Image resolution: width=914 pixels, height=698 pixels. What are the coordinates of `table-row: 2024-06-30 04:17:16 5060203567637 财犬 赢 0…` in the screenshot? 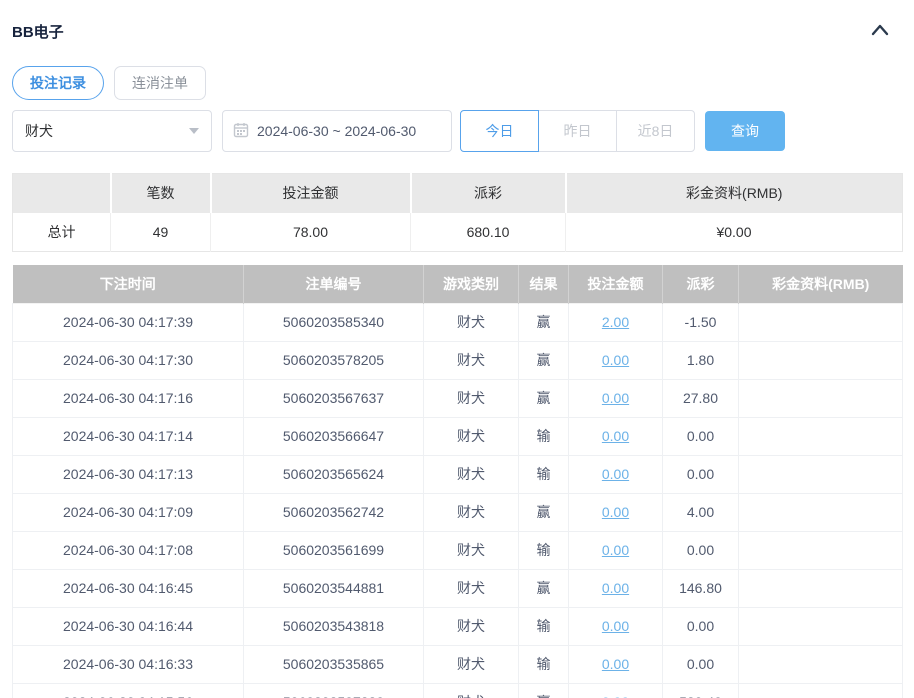 It's located at (457, 398).